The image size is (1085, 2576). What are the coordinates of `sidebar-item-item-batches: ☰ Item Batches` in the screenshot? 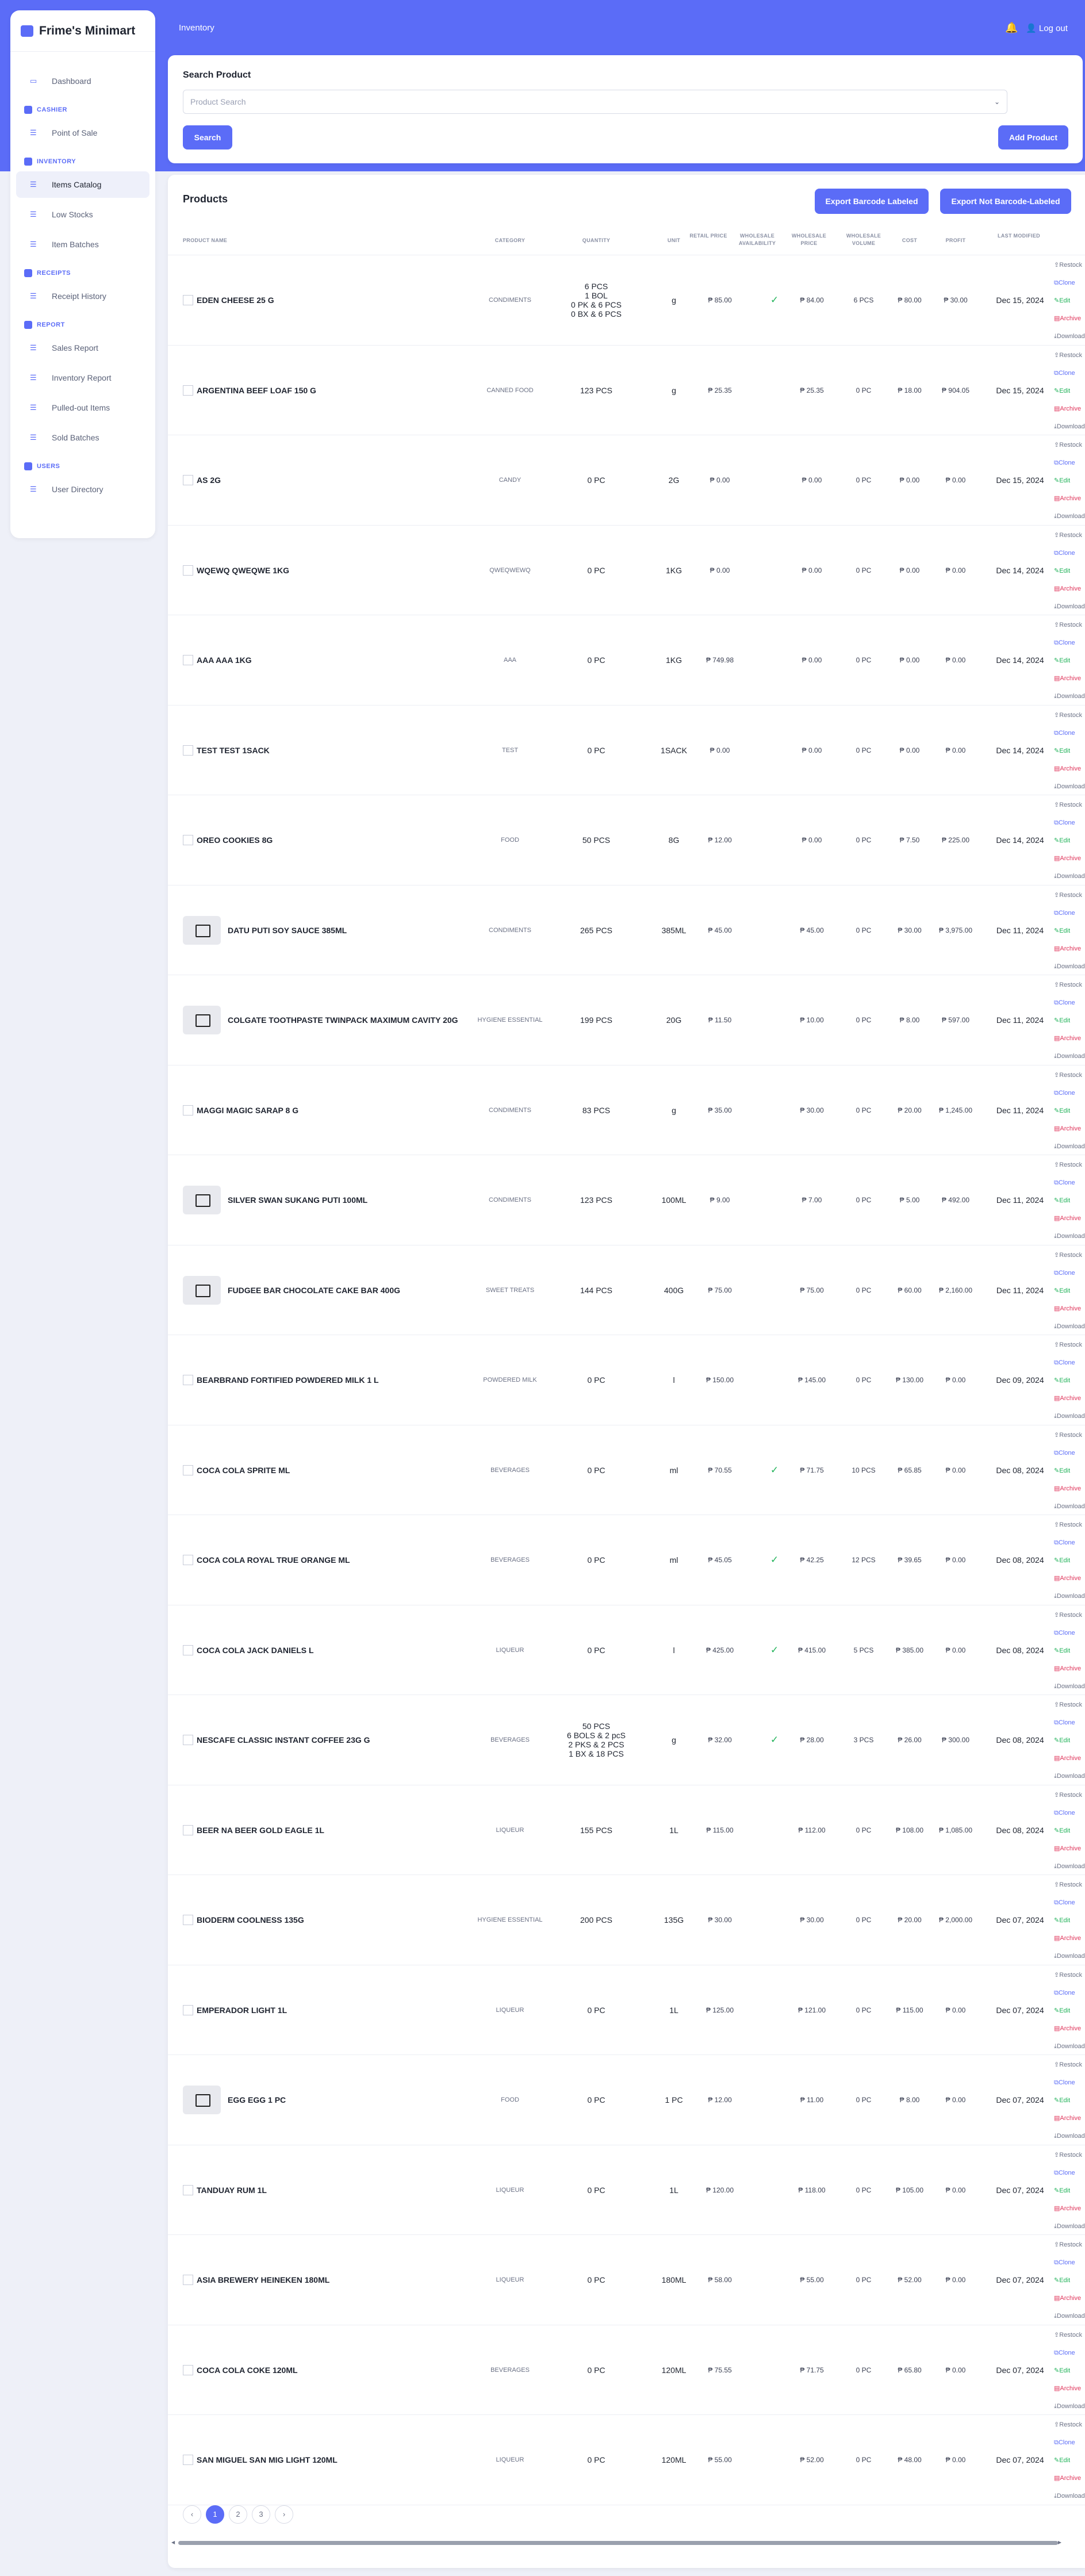 It's located at (82, 244).